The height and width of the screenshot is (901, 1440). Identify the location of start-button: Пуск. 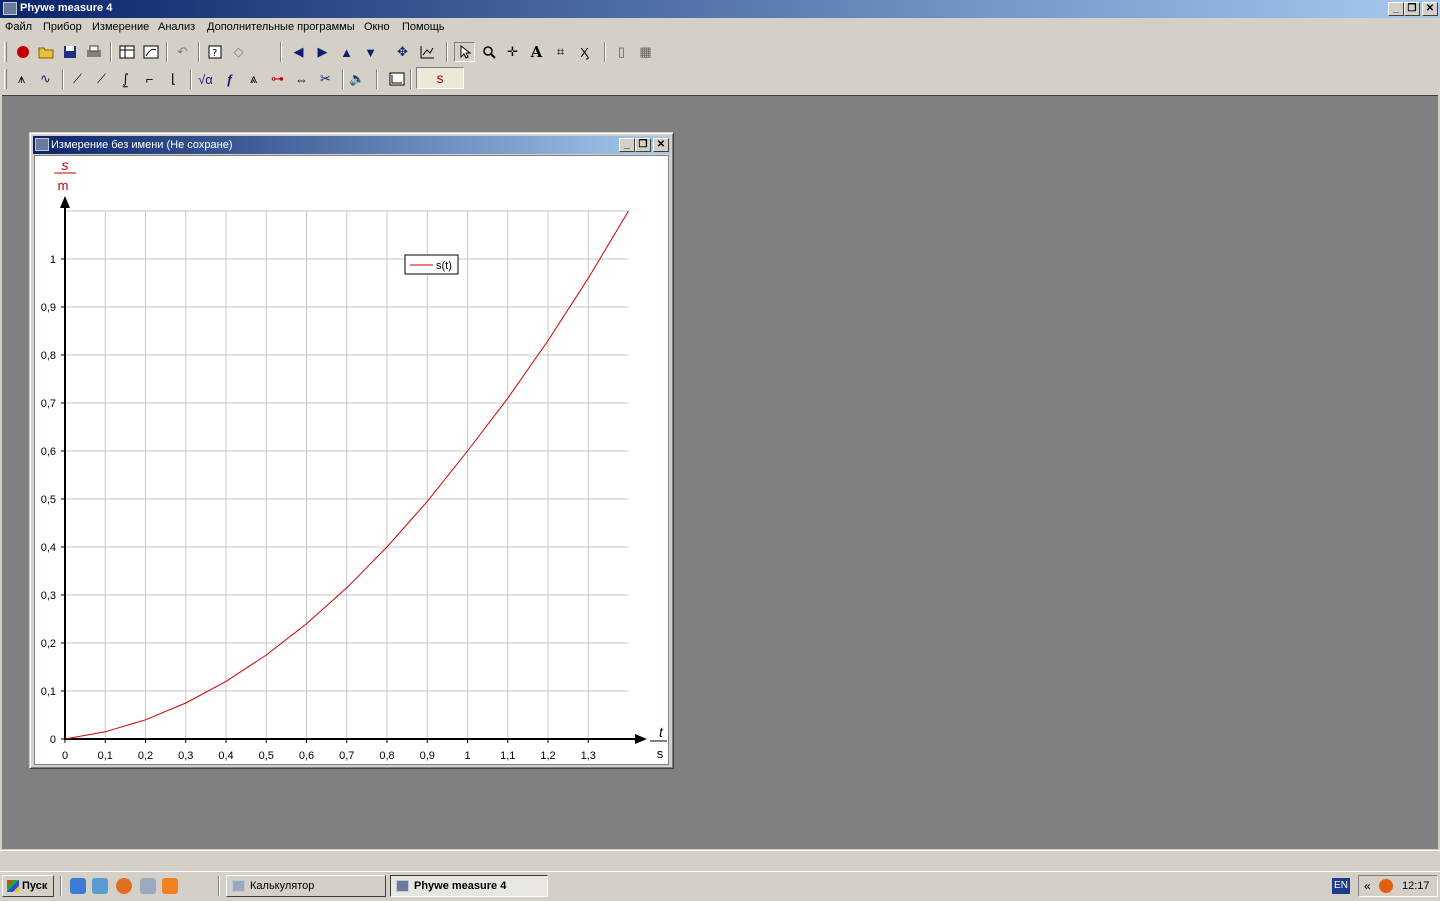
(28, 886).